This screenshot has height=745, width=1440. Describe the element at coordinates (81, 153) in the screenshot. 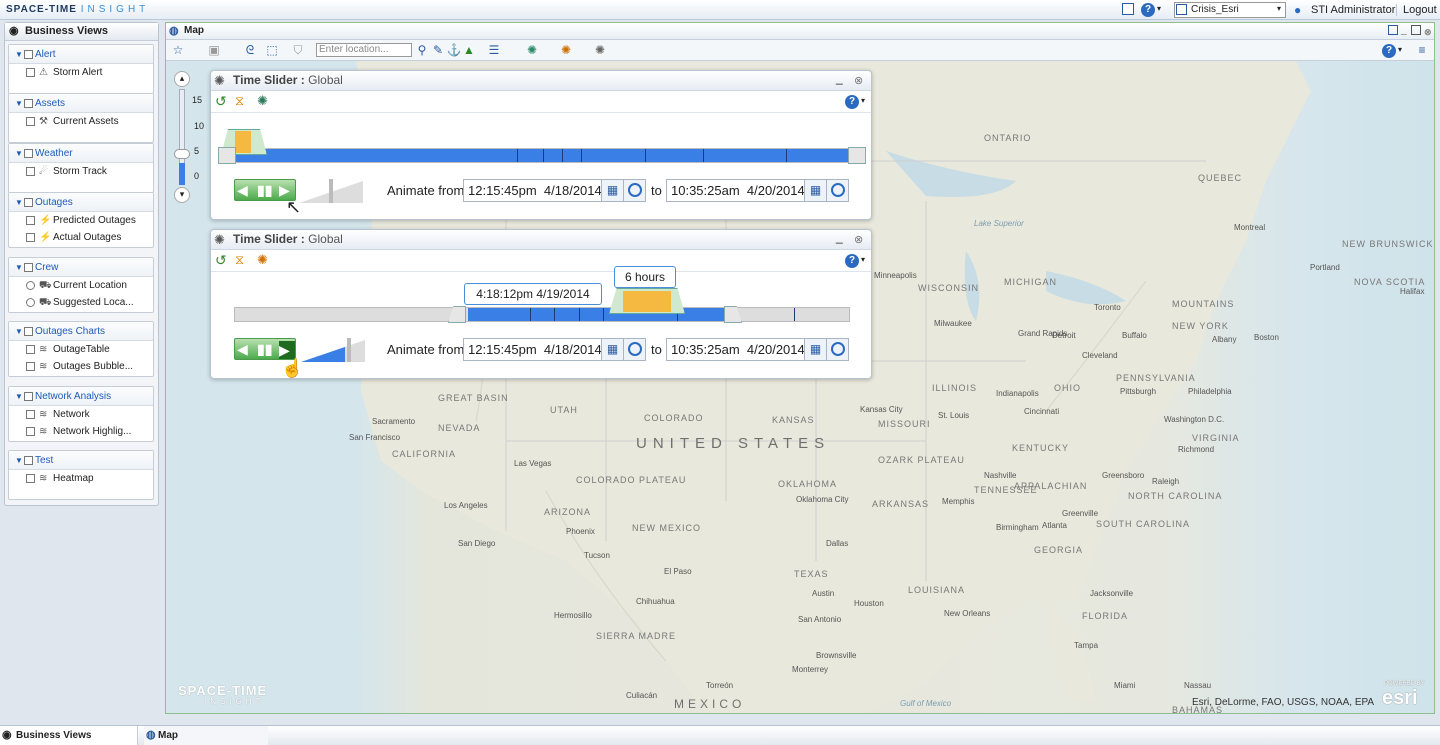

I see `group-header: ▼ Weather` at that location.